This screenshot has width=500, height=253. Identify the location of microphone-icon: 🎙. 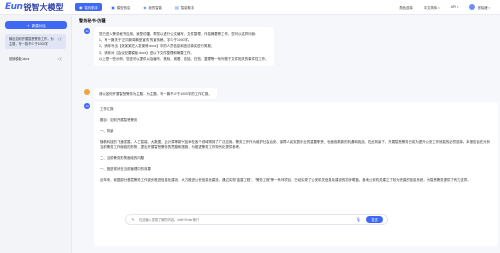
(358, 219).